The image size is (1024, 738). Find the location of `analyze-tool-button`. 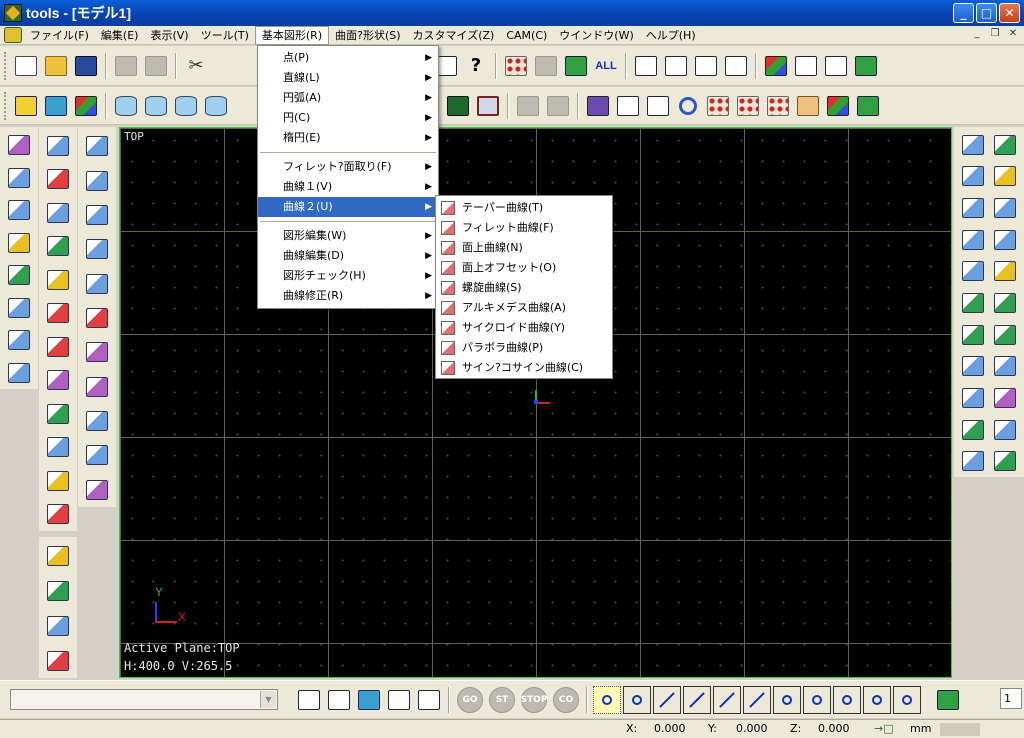

analyze-tool-button is located at coordinates (19, 340).